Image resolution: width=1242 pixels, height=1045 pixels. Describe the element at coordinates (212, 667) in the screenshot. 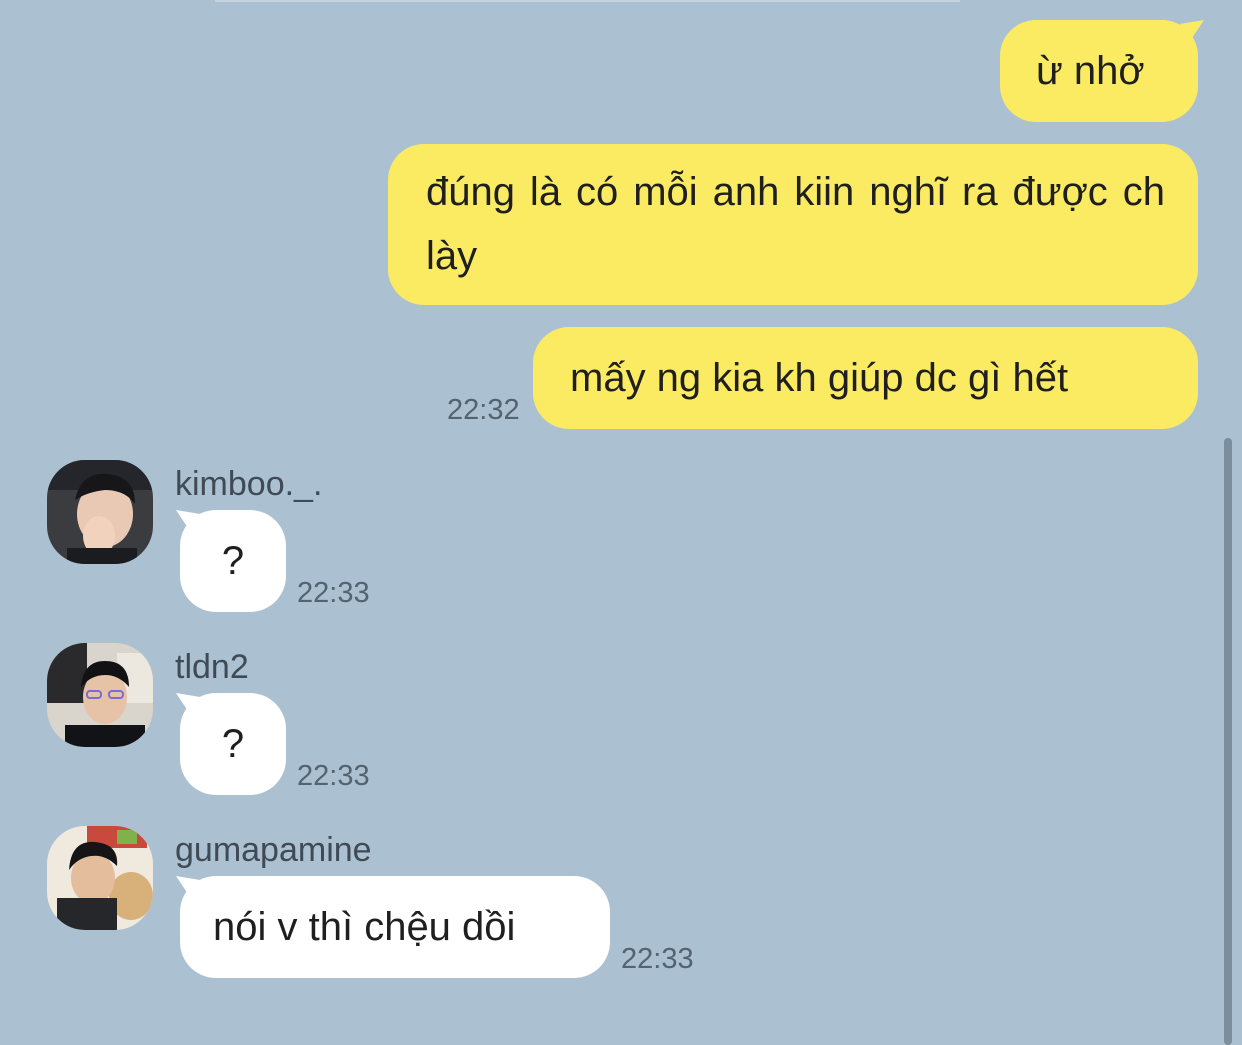

I see `sender-name: tldn2` at that location.